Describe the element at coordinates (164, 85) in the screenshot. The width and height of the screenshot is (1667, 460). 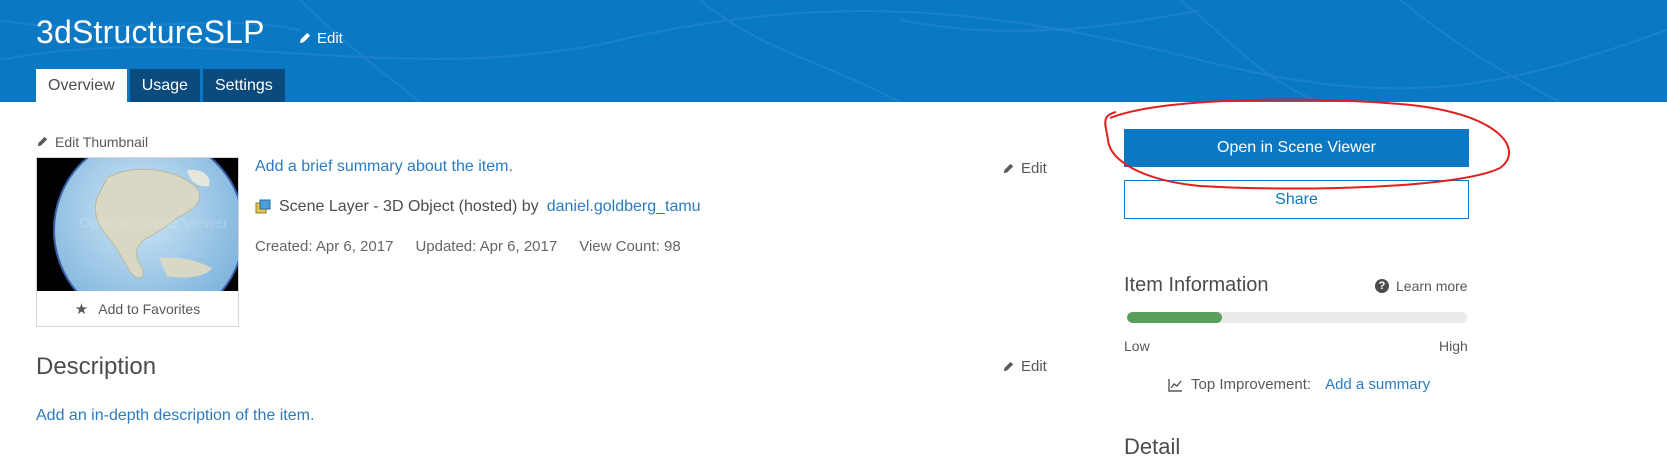
I see `tab-usage: Usage` at that location.